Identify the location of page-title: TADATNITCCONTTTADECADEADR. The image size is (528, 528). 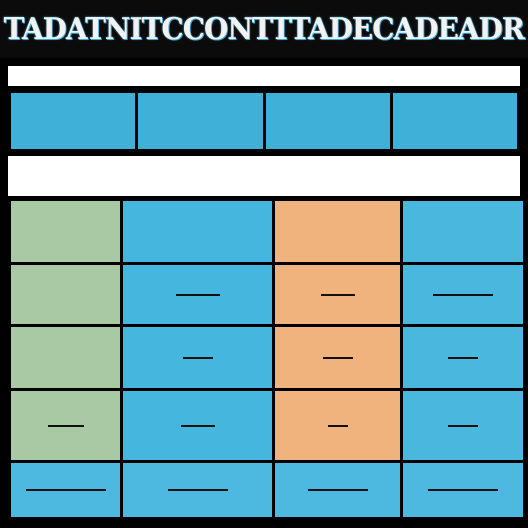
(264, 29).